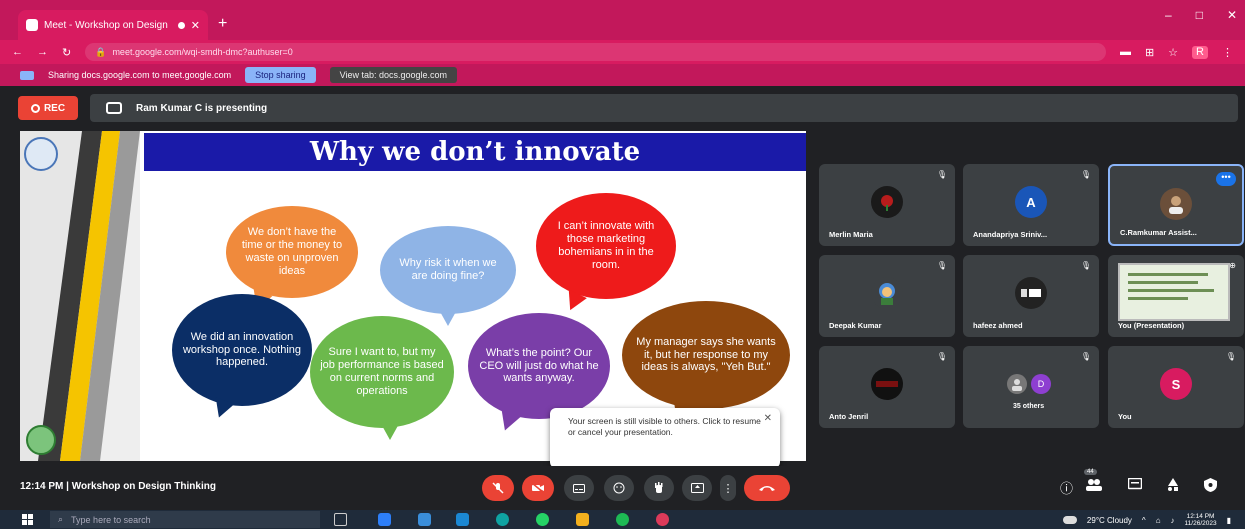 This screenshot has width=1245, height=529. I want to click on camera-off-button, so click(538, 488).